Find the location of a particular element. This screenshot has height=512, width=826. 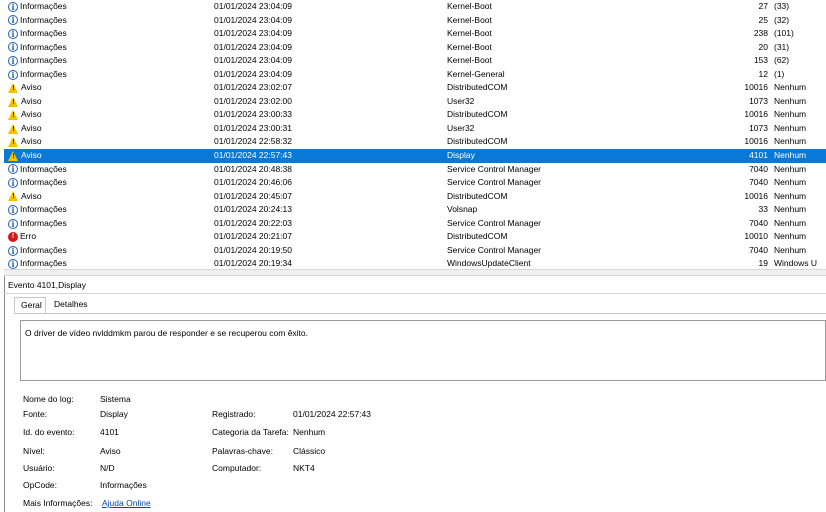

event-id: 10010 is located at coordinates (756, 236).